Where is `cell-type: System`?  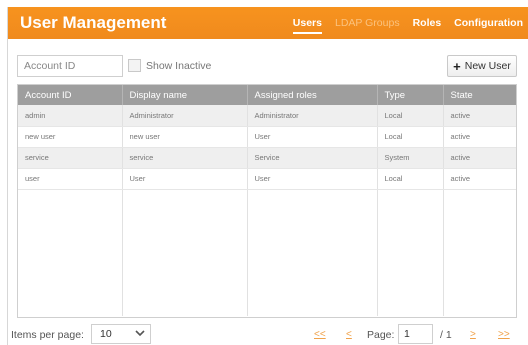 cell-type: System is located at coordinates (410, 158).